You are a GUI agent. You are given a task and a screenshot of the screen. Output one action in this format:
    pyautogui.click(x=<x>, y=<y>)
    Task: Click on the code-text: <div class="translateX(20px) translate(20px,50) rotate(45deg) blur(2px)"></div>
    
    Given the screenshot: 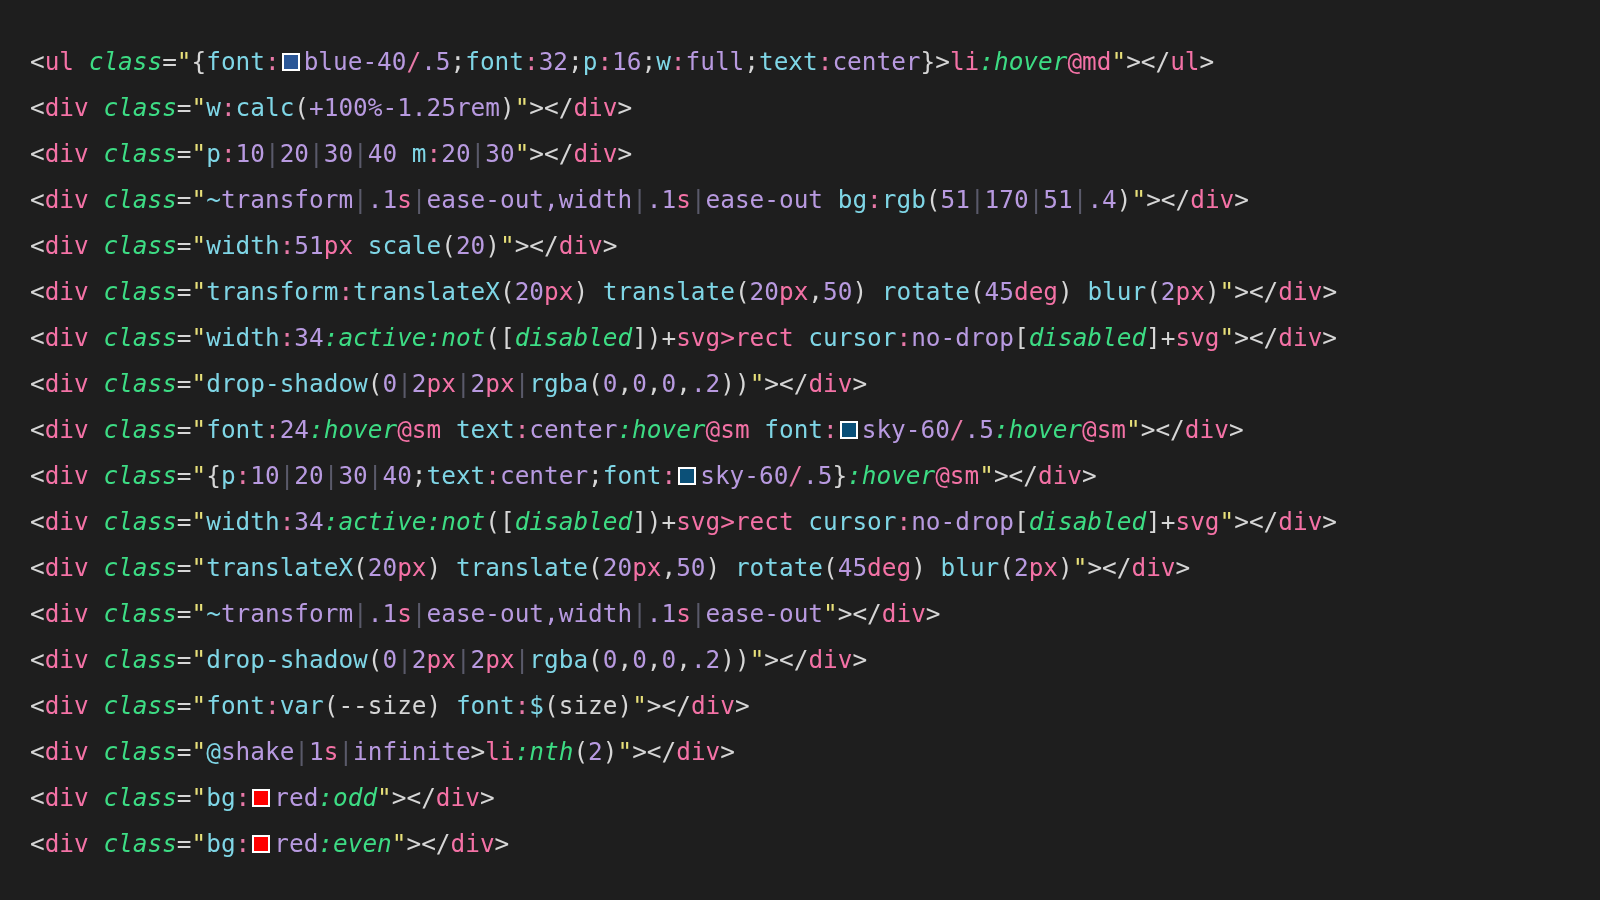 What is the action you would take?
    pyautogui.click(x=610, y=568)
    